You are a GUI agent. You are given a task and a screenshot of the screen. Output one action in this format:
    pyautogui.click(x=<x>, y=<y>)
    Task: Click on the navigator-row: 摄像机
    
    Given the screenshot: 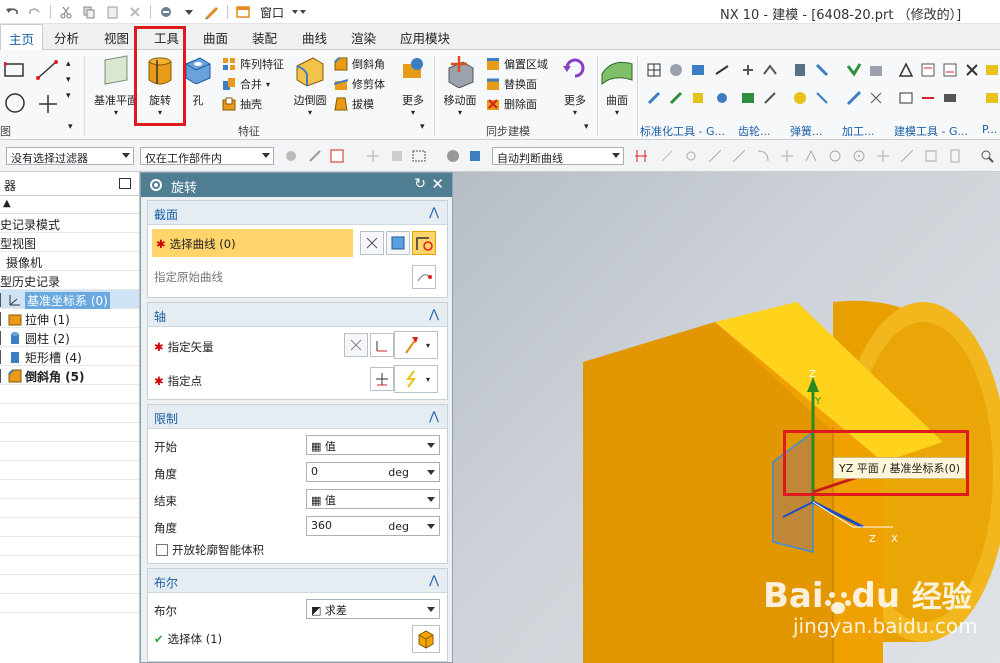 What is the action you would take?
    pyautogui.click(x=69, y=261)
    